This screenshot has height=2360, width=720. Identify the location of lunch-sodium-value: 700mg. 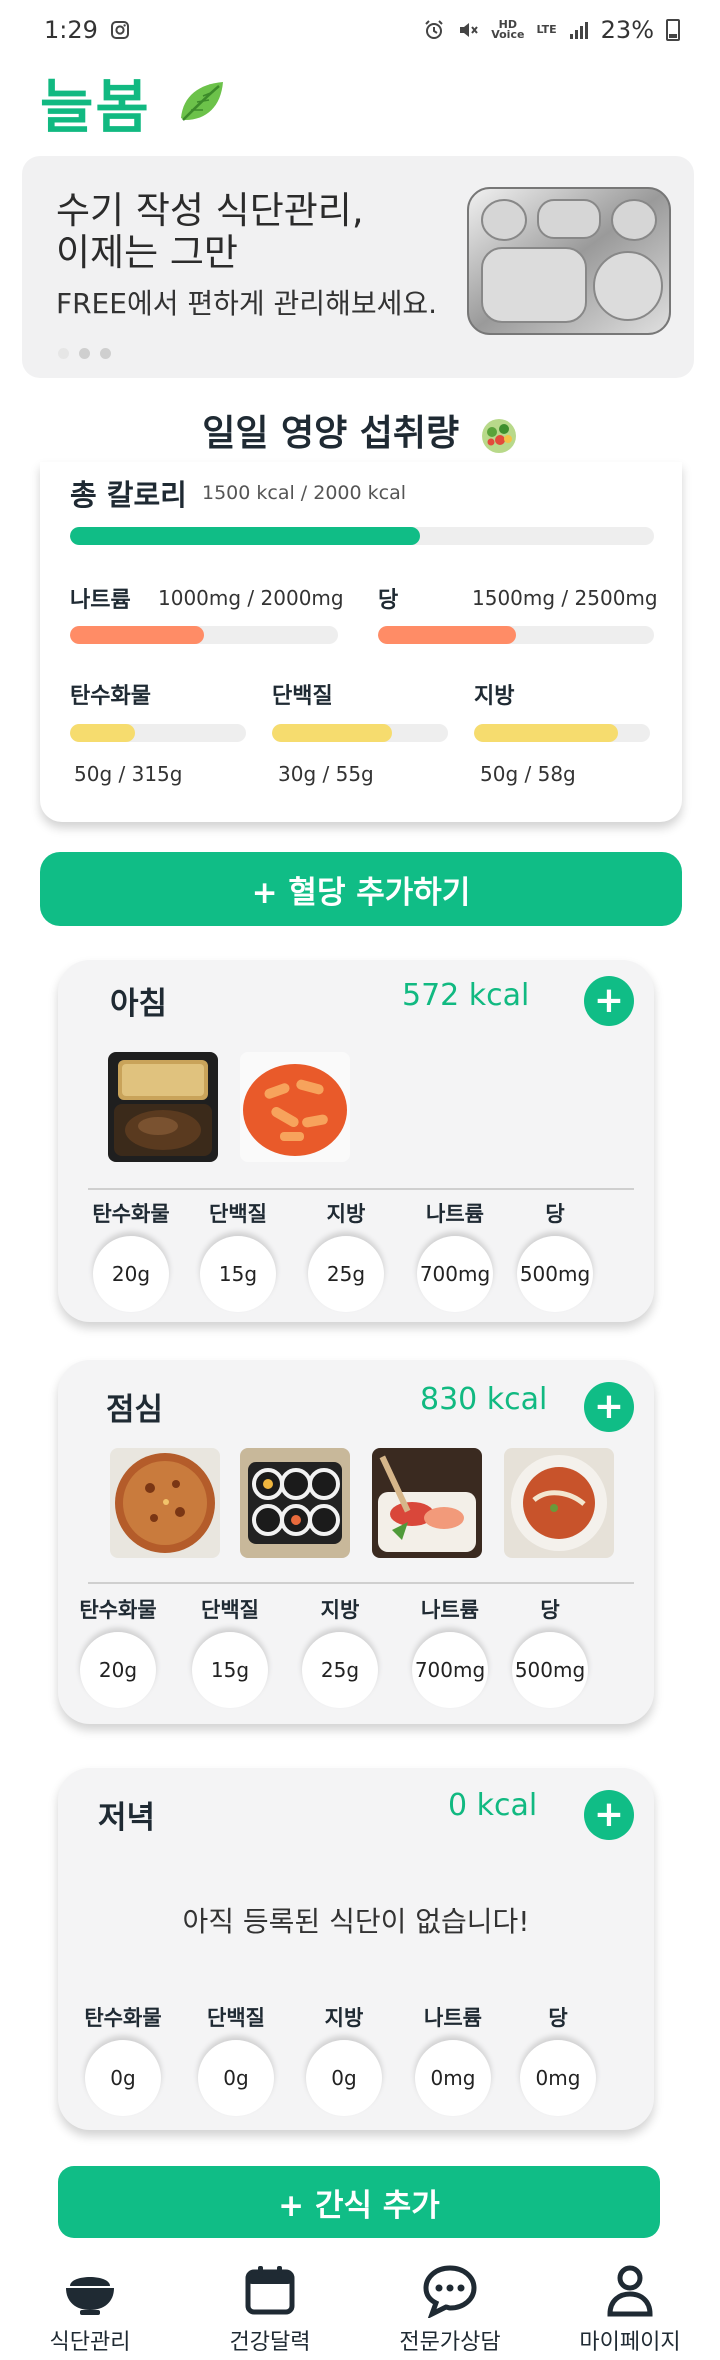
(450, 1670).